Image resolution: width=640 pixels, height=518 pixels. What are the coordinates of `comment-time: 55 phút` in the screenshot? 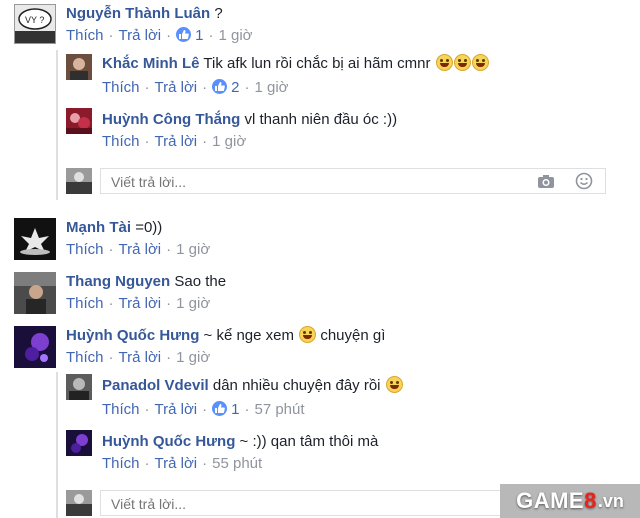 It's located at (237, 463).